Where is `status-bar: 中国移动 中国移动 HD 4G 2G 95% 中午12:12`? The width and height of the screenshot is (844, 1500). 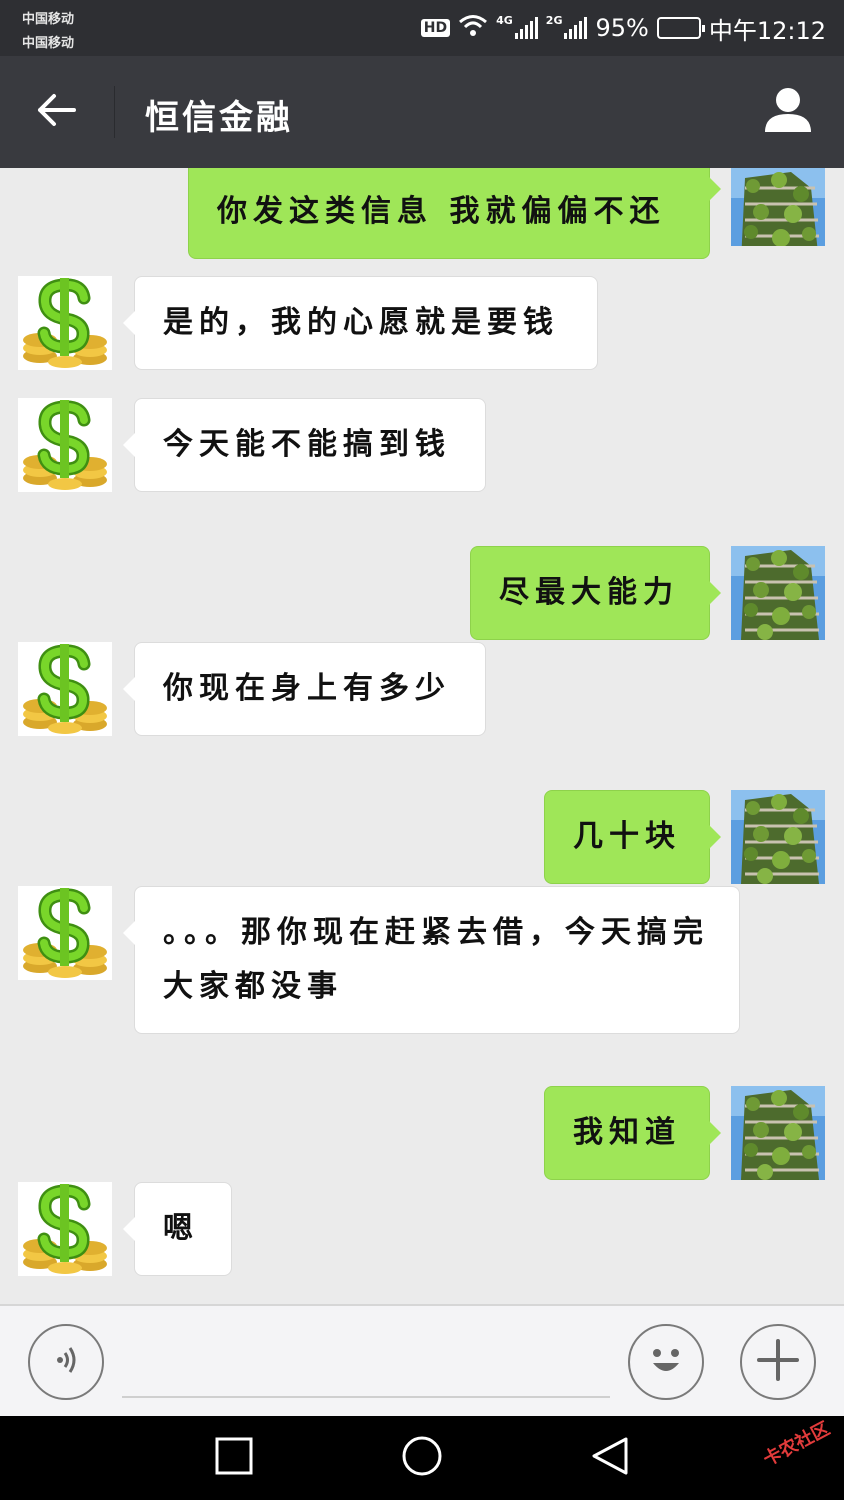 status-bar: 中国移动 中国移动 HD 4G 2G 95% 中午12:12 is located at coordinates (422, 28).